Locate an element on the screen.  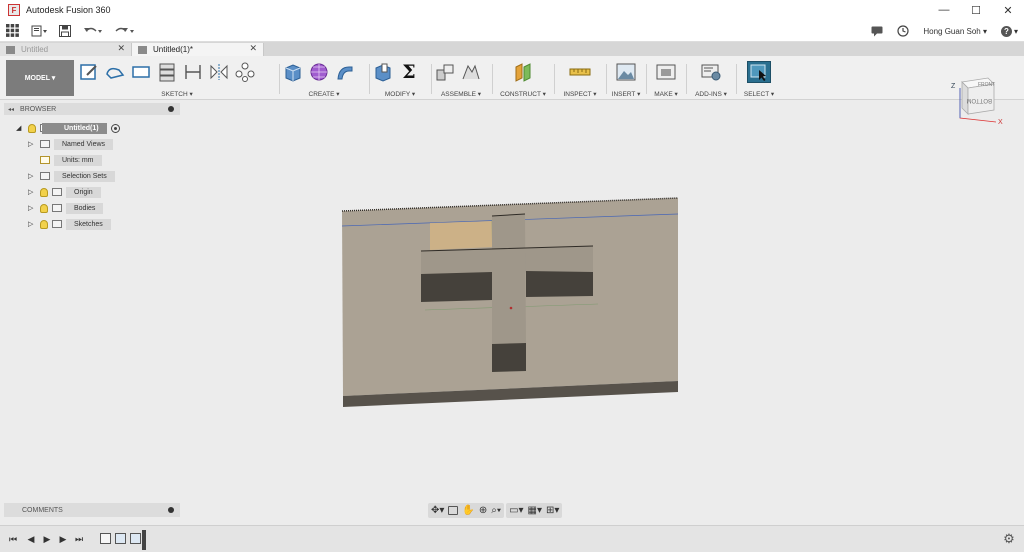
job-status-icon is located at coordinates (877, 31).